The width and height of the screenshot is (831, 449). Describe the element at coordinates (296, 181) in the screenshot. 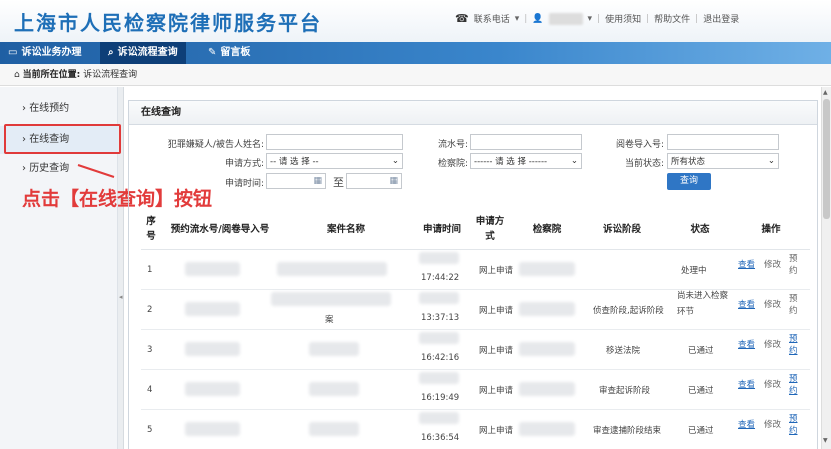

I see `start-date-input: ▦` at that location.